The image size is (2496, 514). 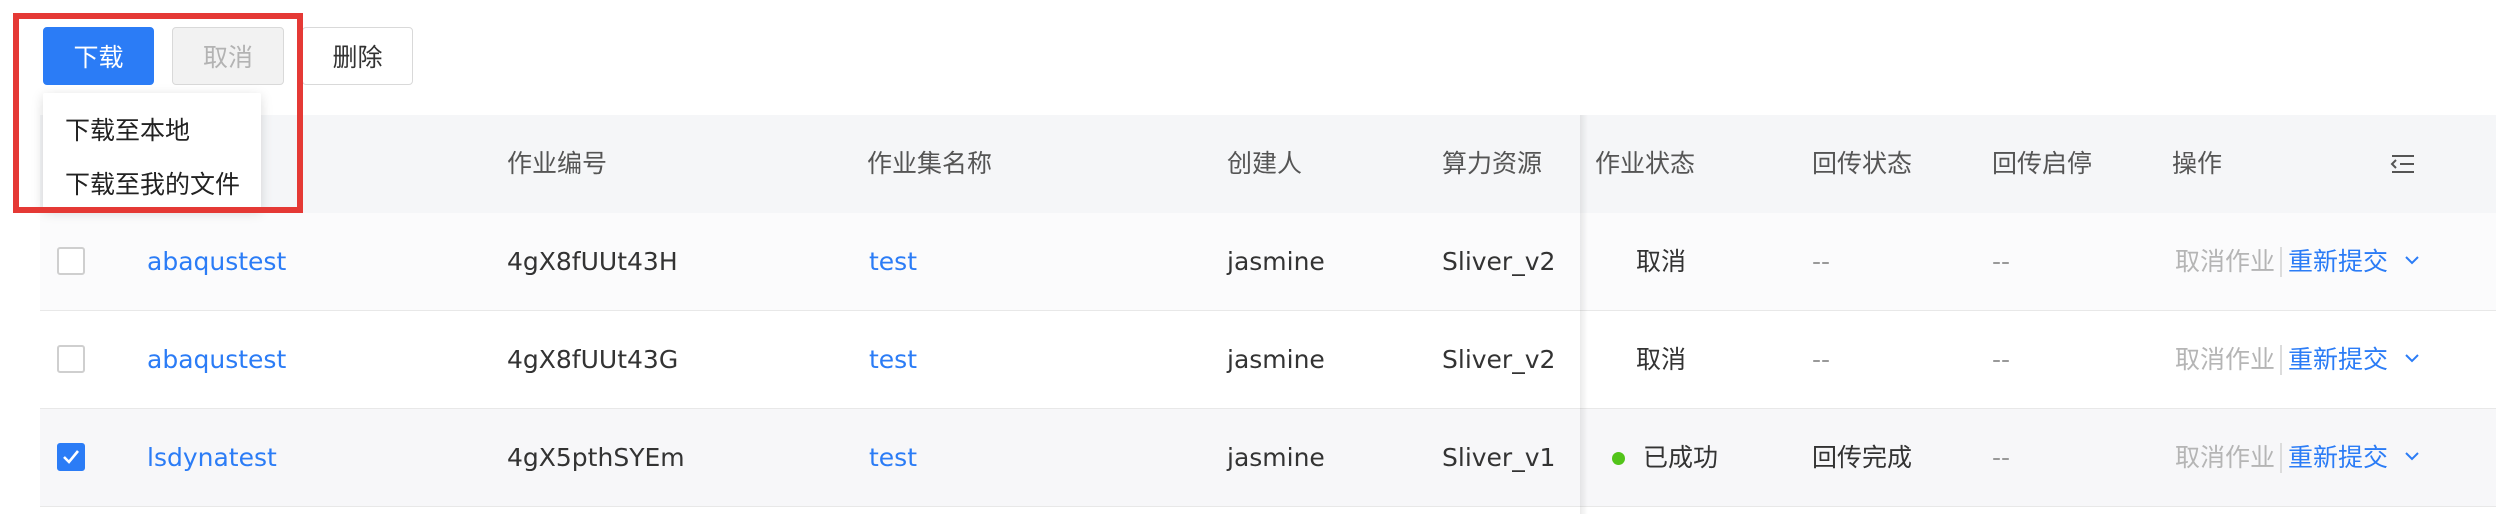 What do you see at coordinates (1645, 164) in the screenshot?
I see `column-header-job-status: 作业状态` at bounding box center [1645, 164].